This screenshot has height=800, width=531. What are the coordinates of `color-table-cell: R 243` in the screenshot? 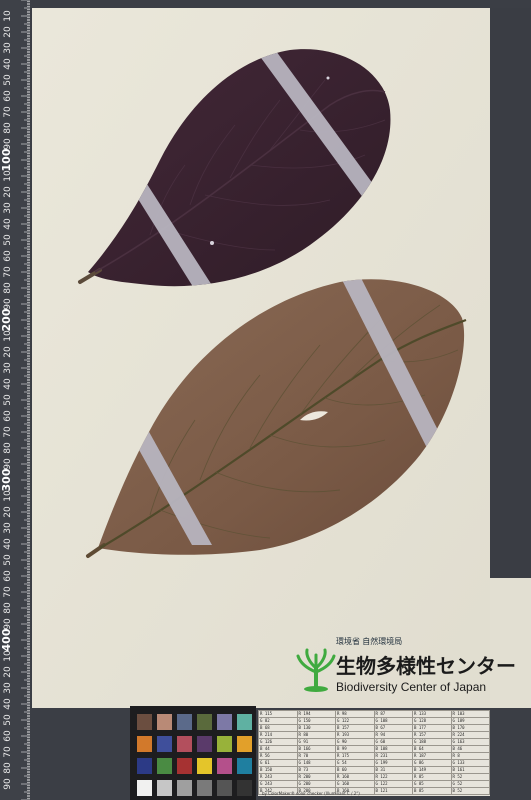 It's located at (278, 777).